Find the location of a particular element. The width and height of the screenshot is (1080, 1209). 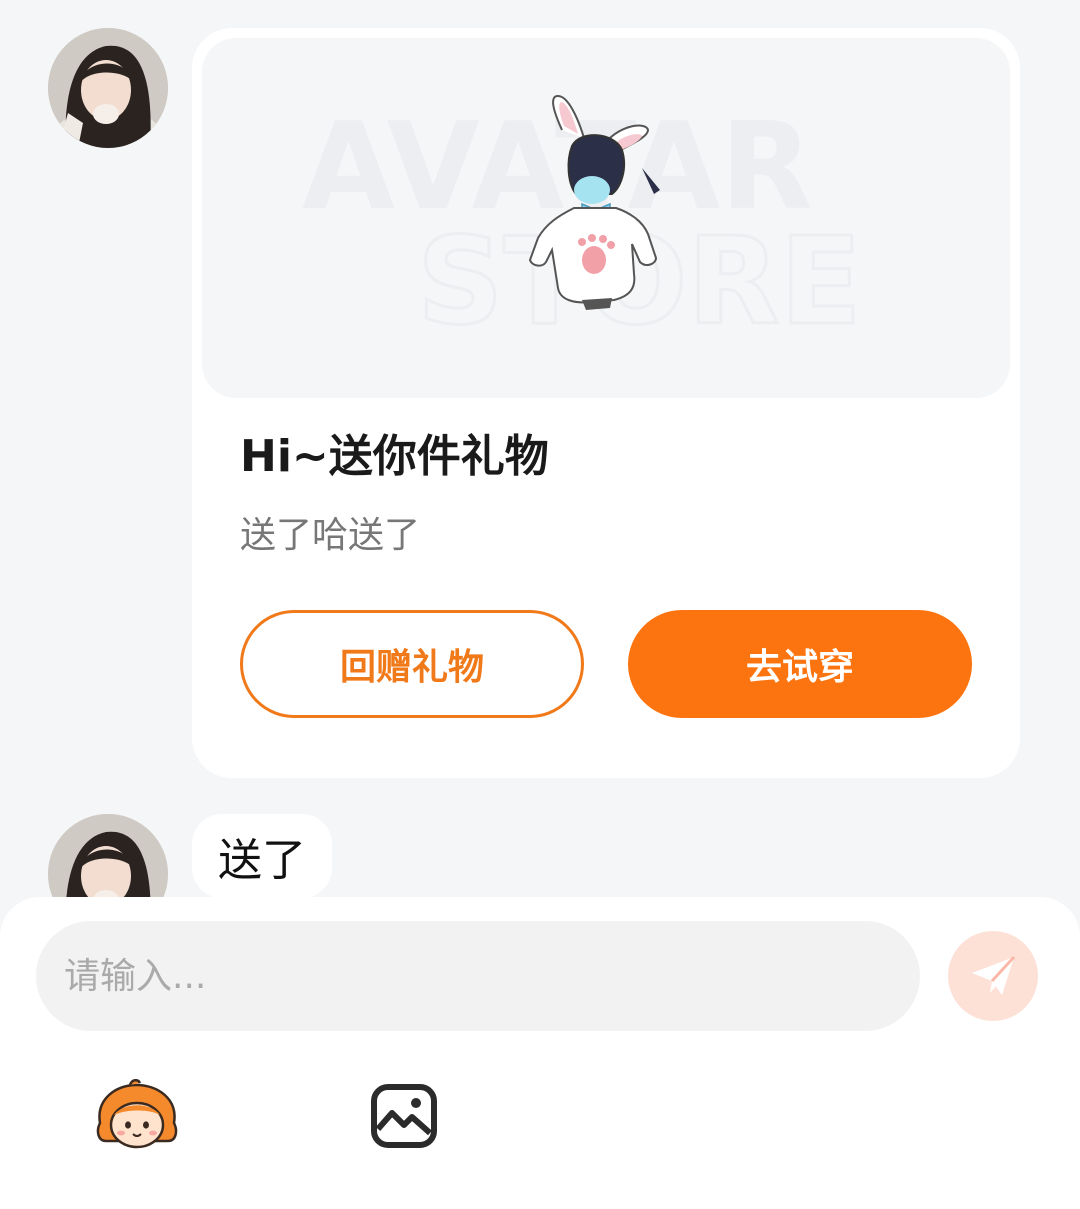

sender-avatar is located at coordinates (108, 88).